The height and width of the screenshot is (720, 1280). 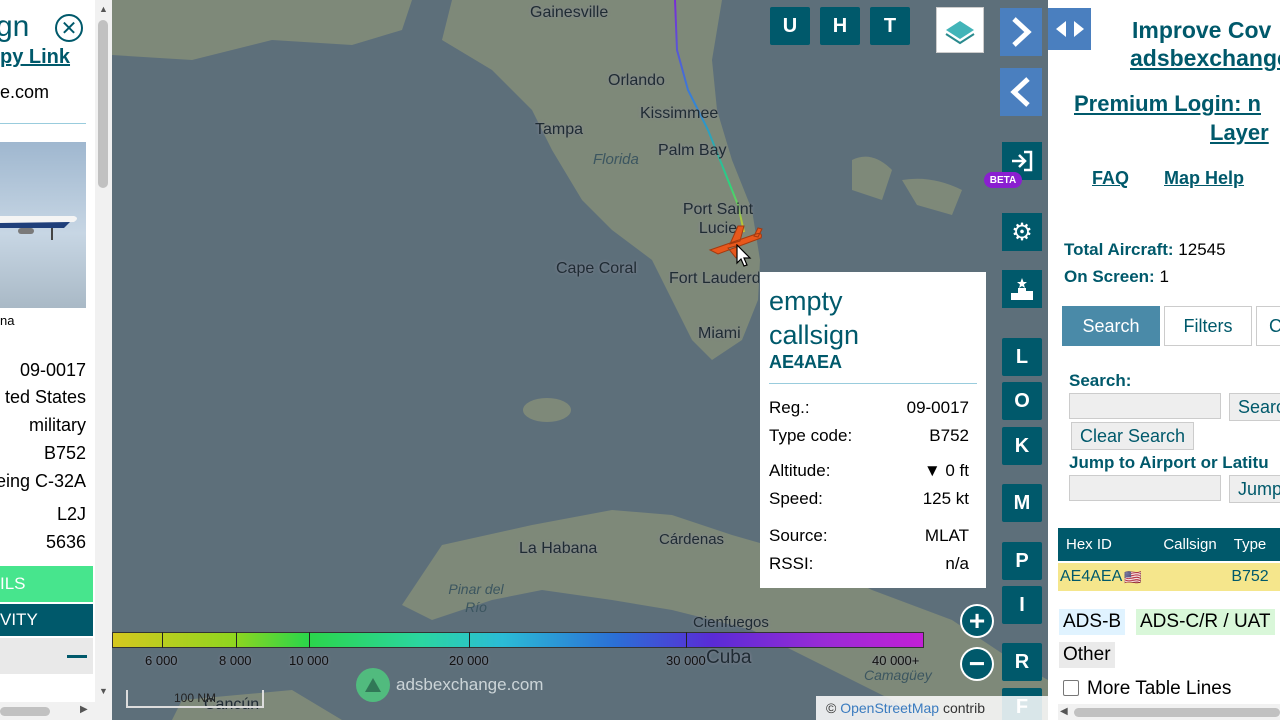 I want to click on altitude-label-8000: 8 000, so click(x=235, y=660).